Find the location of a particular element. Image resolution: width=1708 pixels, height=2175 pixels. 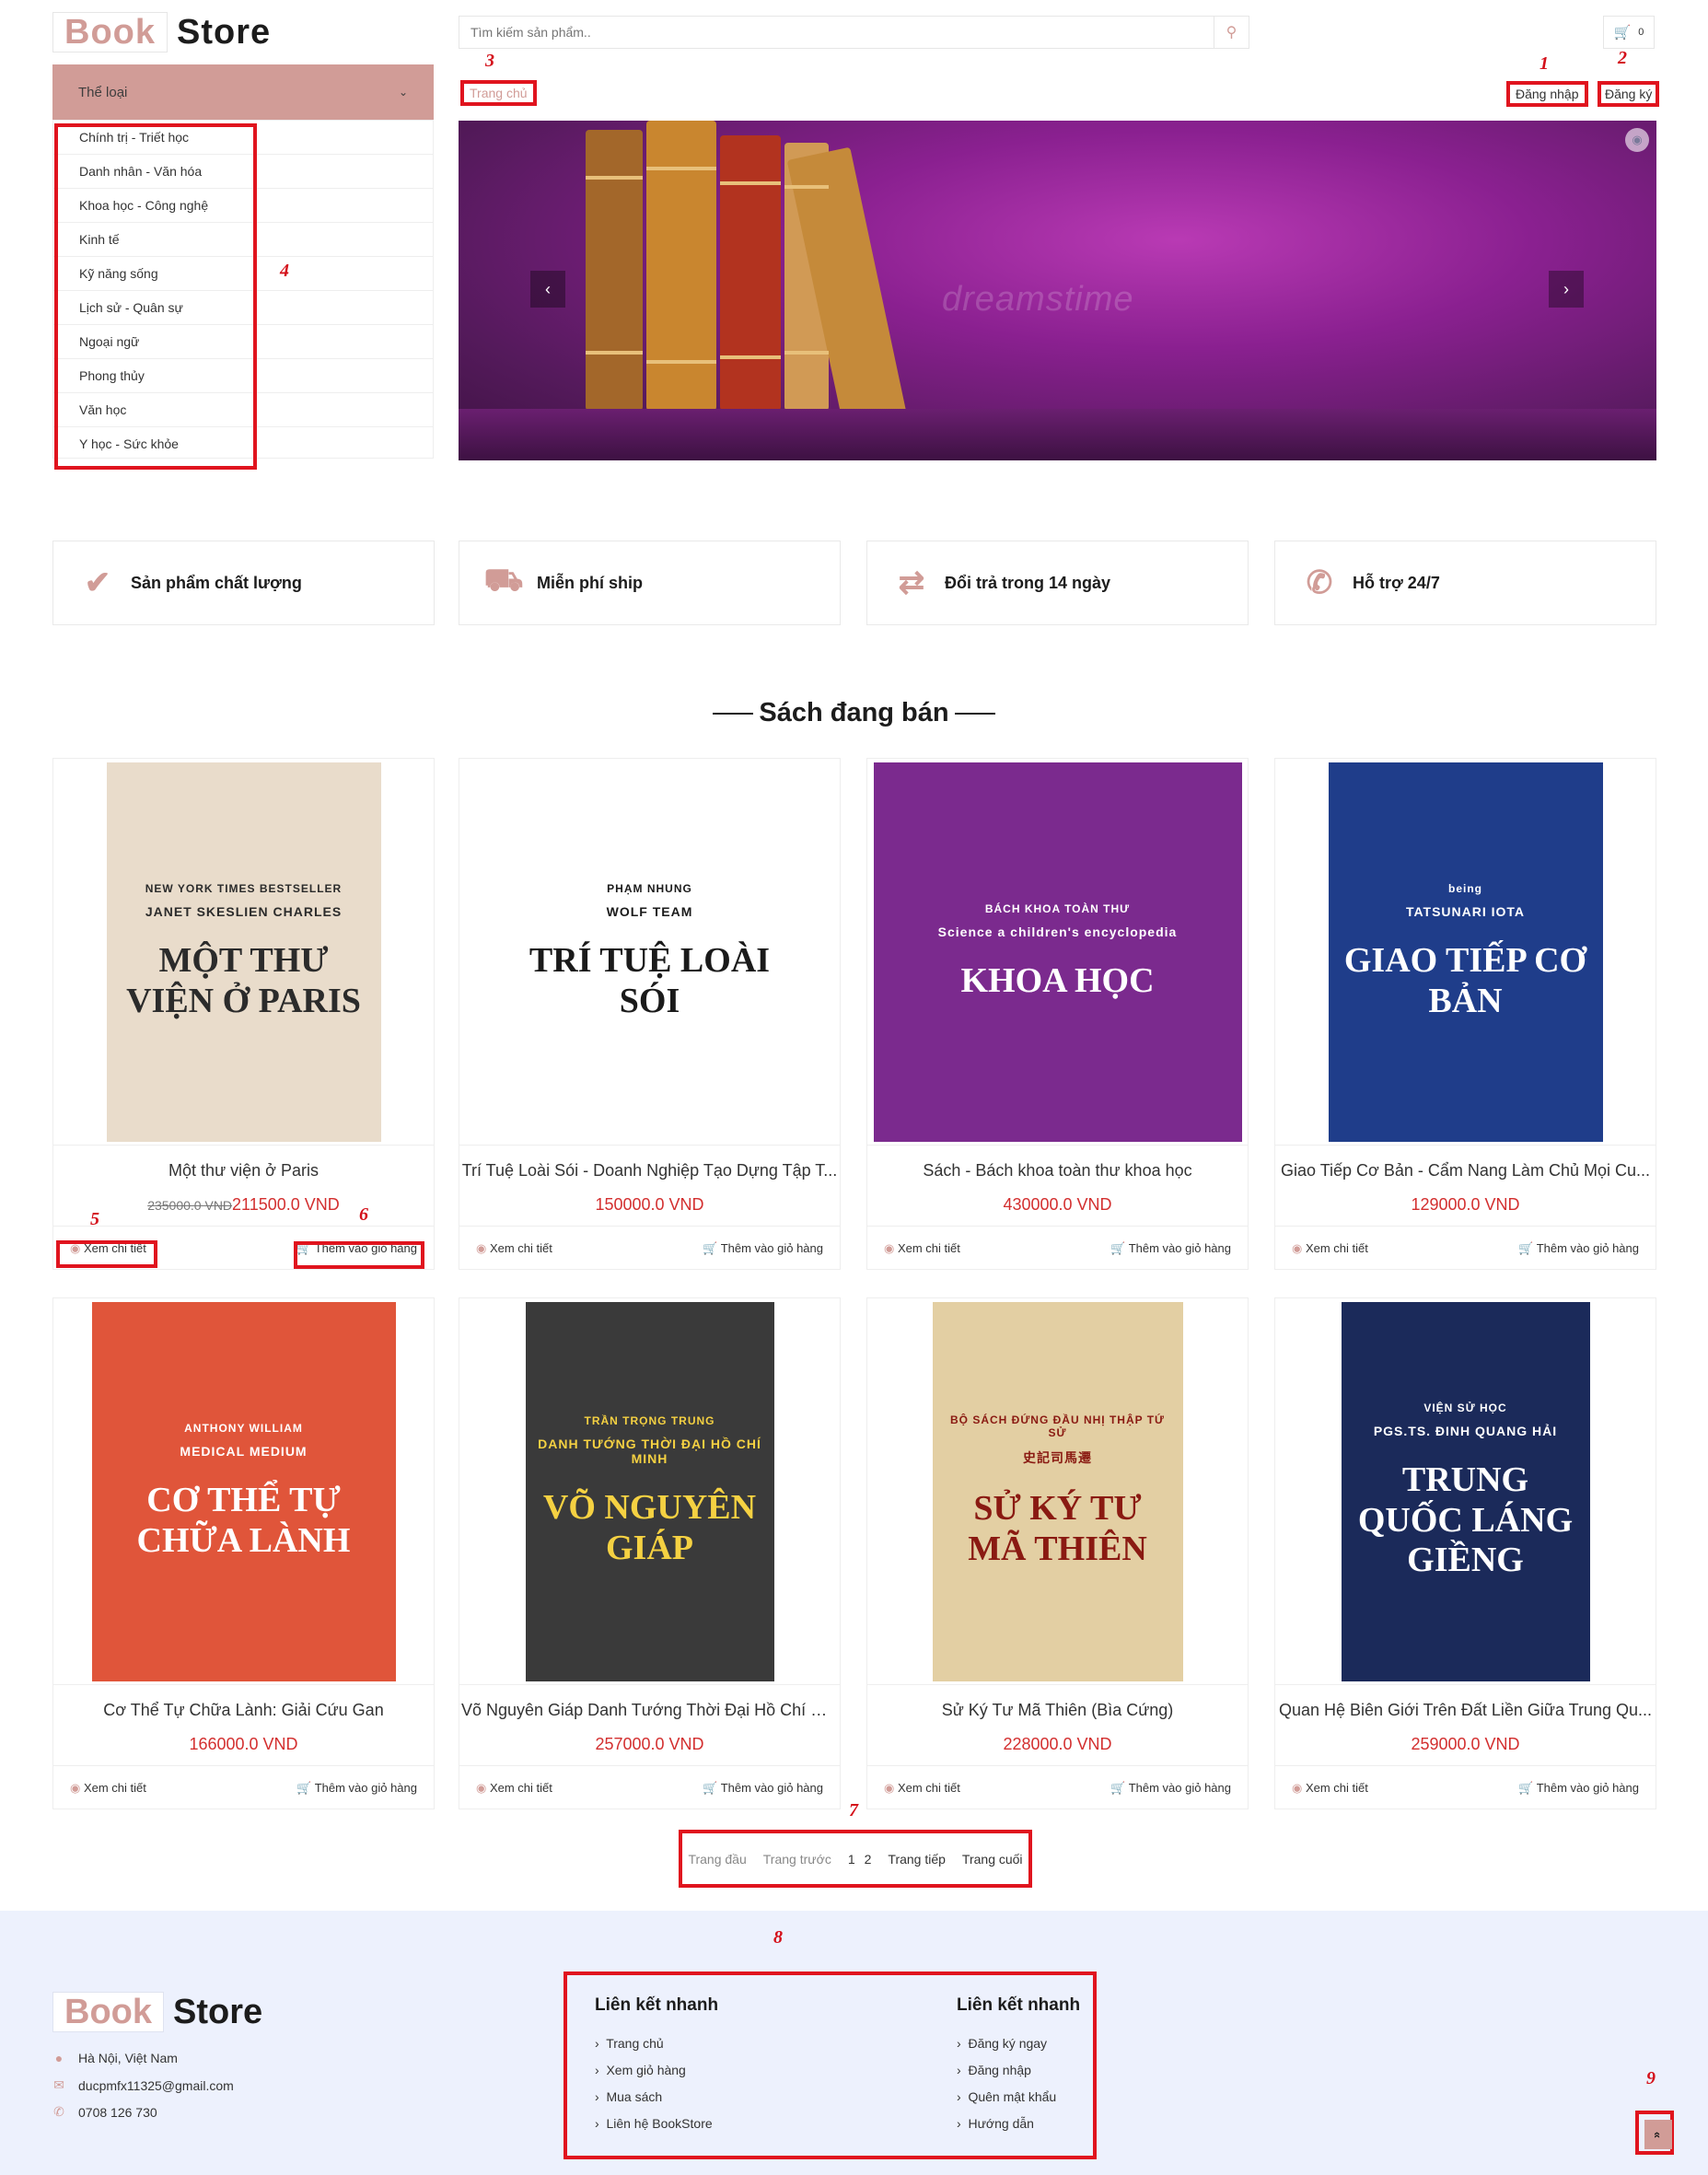

footer-link: › Hướng dẫn is located at coordinates (1019, 2123).